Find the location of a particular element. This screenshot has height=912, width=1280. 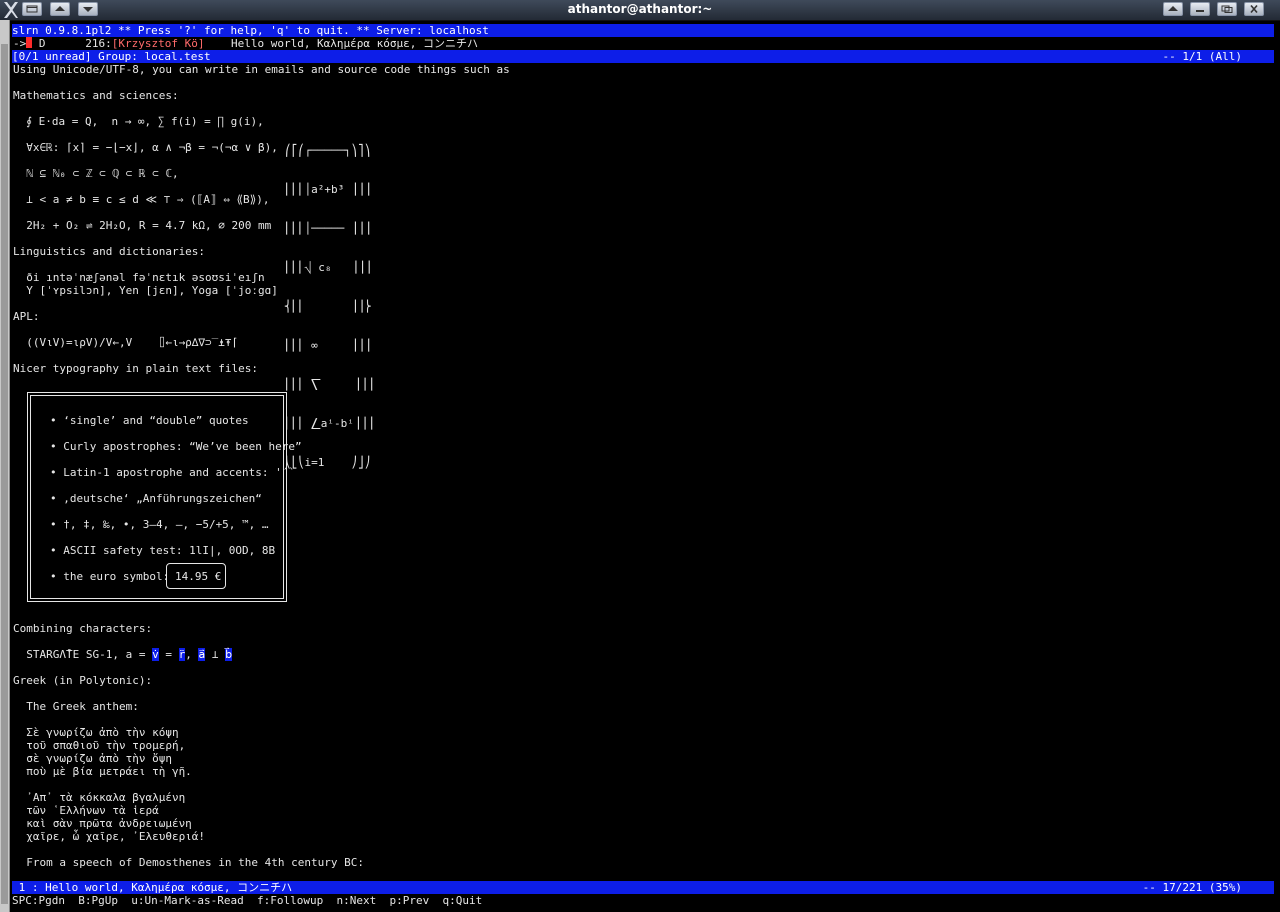

matrix-row: ⎜⎢⎜⎷ c₈ ⎟⎥⎟ is located at coordinates (325, 267).